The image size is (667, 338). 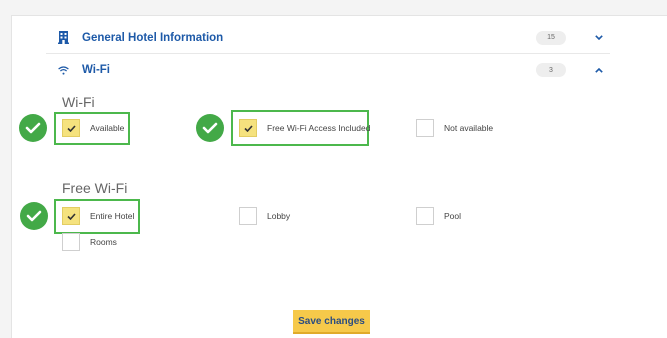 I want to click on option-pool: Pool, so click(x=438, y=216).